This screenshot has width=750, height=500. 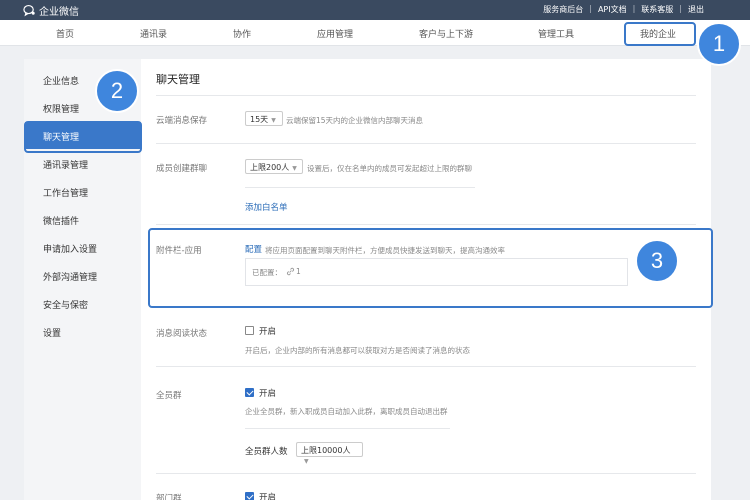 What do you see at coordinates (249, 392) in the screenshot?
I see `all-member-group-checkbox` at bounding box center [249, 392].